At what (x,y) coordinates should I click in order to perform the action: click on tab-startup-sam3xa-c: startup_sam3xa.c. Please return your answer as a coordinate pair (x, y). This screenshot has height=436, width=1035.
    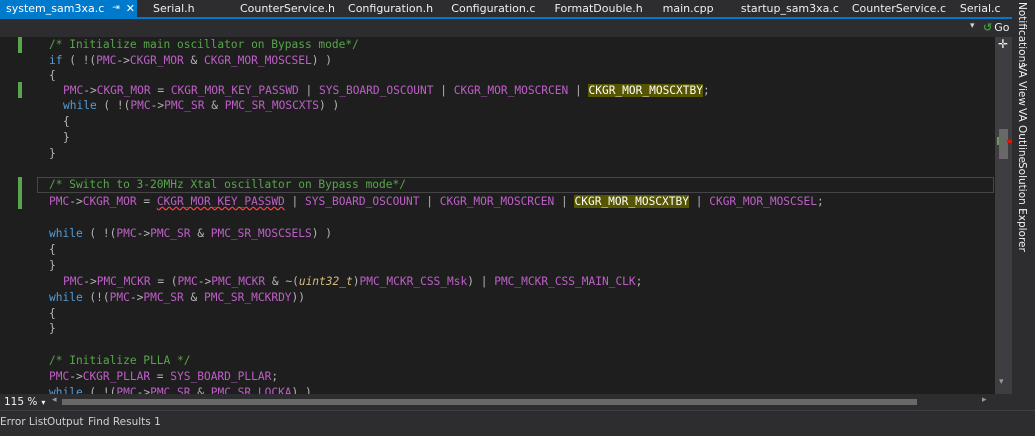
    Looking at the image, I should click on (790, 8).